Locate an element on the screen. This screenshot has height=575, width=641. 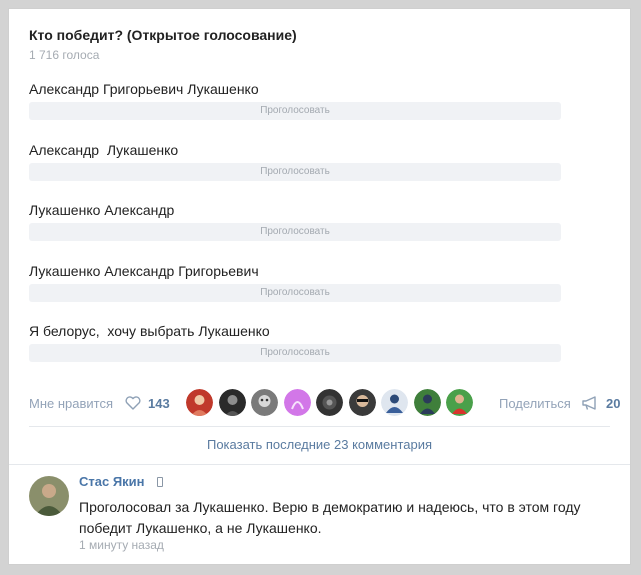
poll-option-label: Я белорус, хочу выбрать Лукашенко is located at coordinates (149, 331).